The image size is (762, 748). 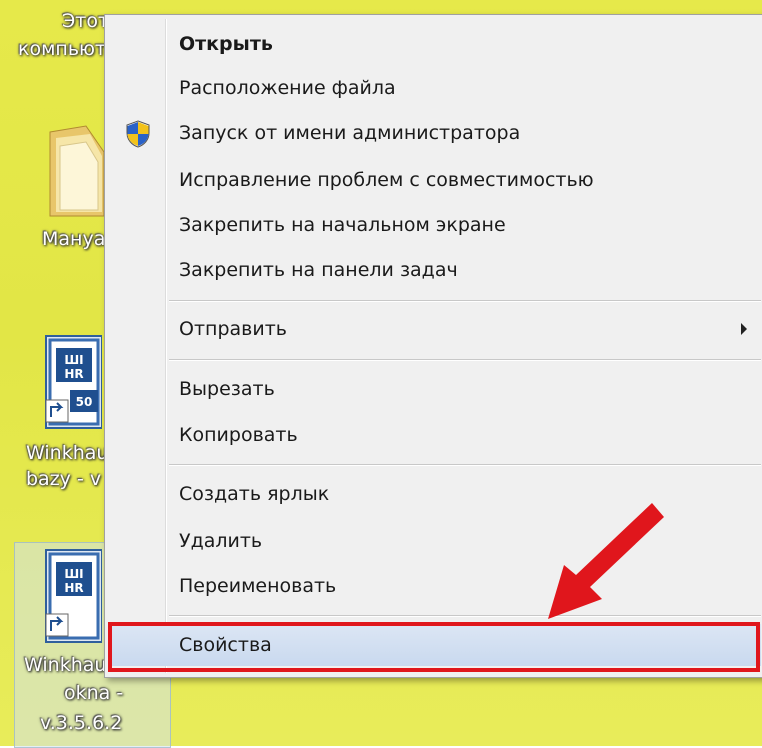 What do you see at coordinates (77, 167) in the screenshot?
I see `folder-icon` at bounding box center [77, 167].